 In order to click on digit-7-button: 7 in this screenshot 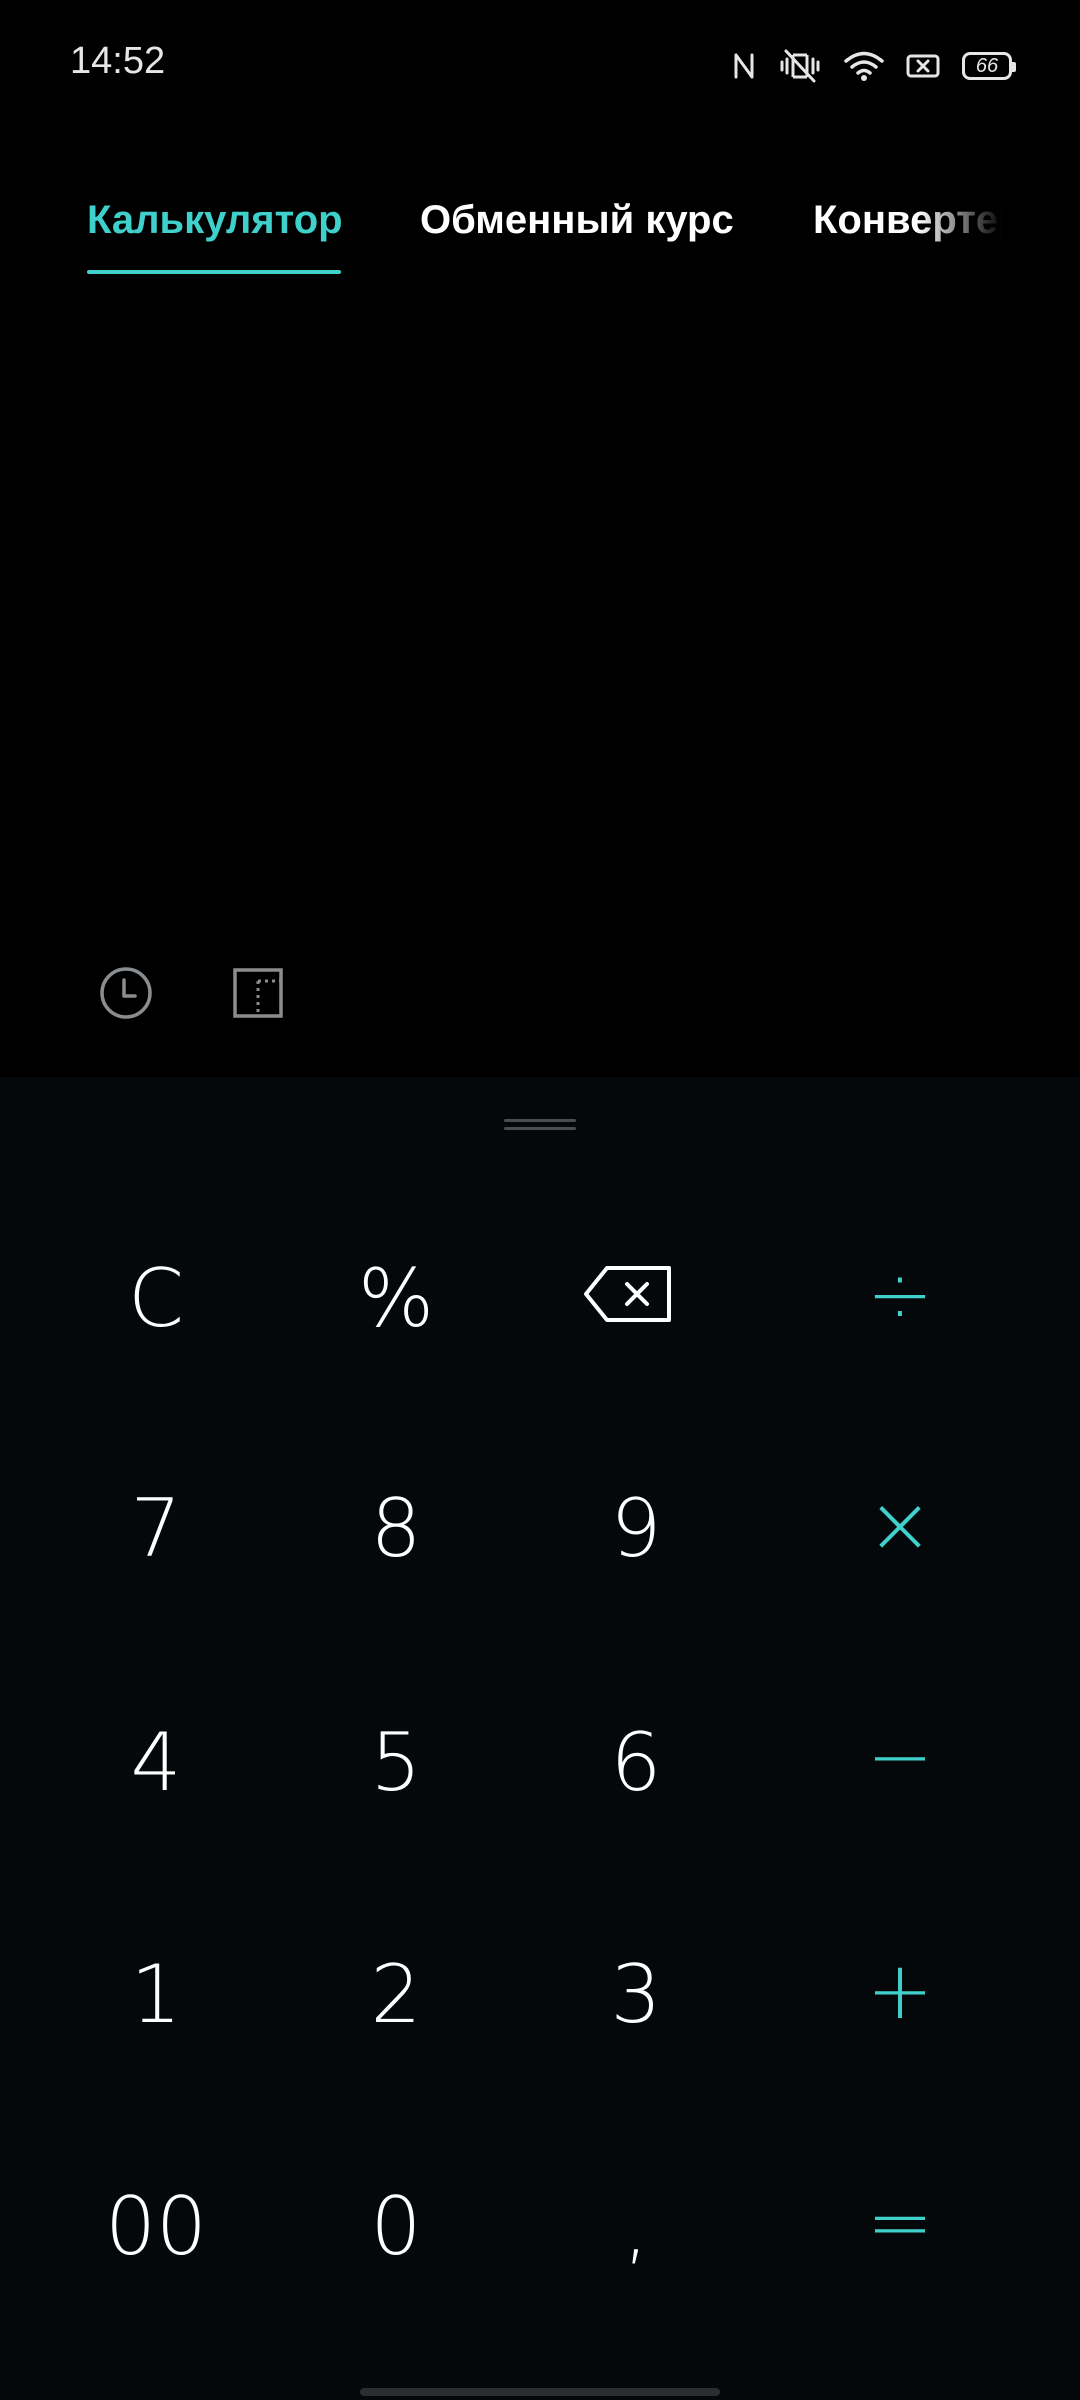, I will do `click(156, 1529)`.